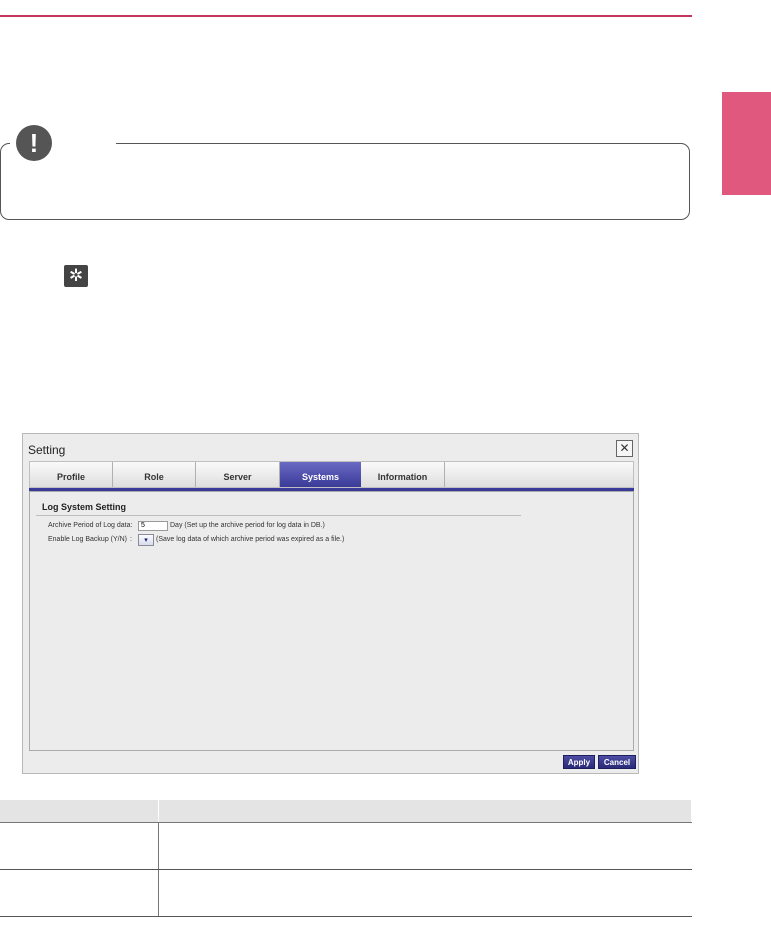  Describe the element at coordinates (71, 474) in the screenshot. I see `tab-profile: Profile` at that location.